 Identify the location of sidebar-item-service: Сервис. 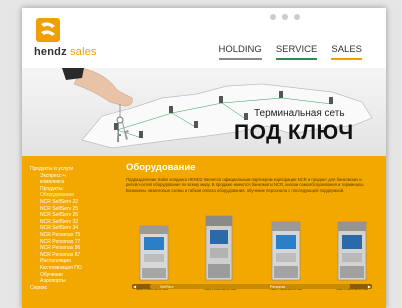
(76, 288).